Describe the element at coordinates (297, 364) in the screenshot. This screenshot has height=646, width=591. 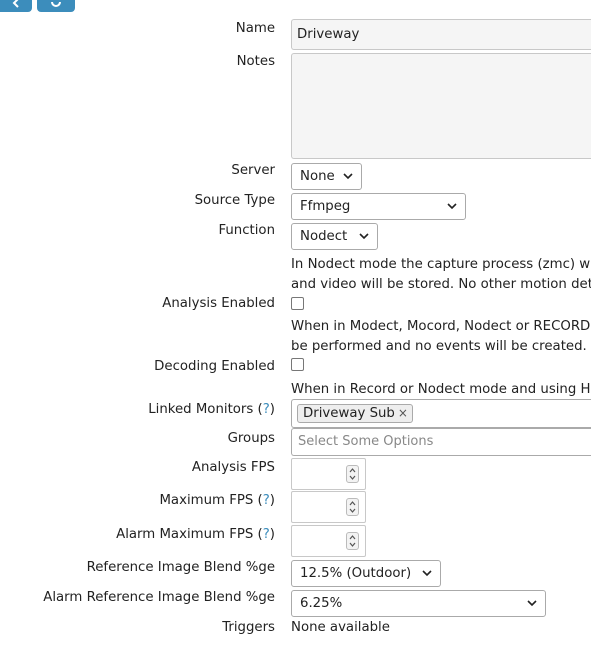
I see `decoding-enabled-checkbox` at that location.